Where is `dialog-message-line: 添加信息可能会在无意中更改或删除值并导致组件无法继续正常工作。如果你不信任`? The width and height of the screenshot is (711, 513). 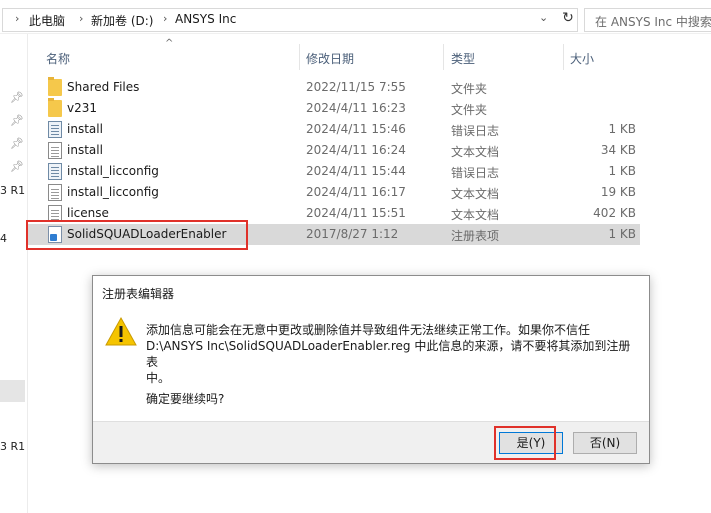
dialog-message-line: 添加信息可能会在无意中更改或删除值并导致组件无法继续正常工作。如果你不信任 is located at coordinates (368, 330).